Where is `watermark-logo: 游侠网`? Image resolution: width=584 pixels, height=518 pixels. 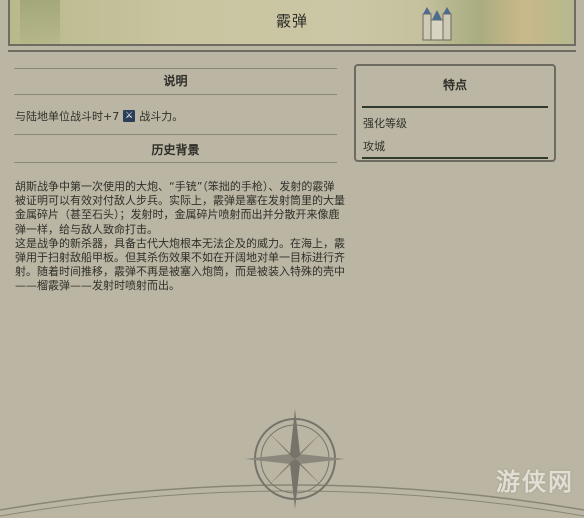 watermark-logo: 游侠网 is located at coordinates (535, 482).